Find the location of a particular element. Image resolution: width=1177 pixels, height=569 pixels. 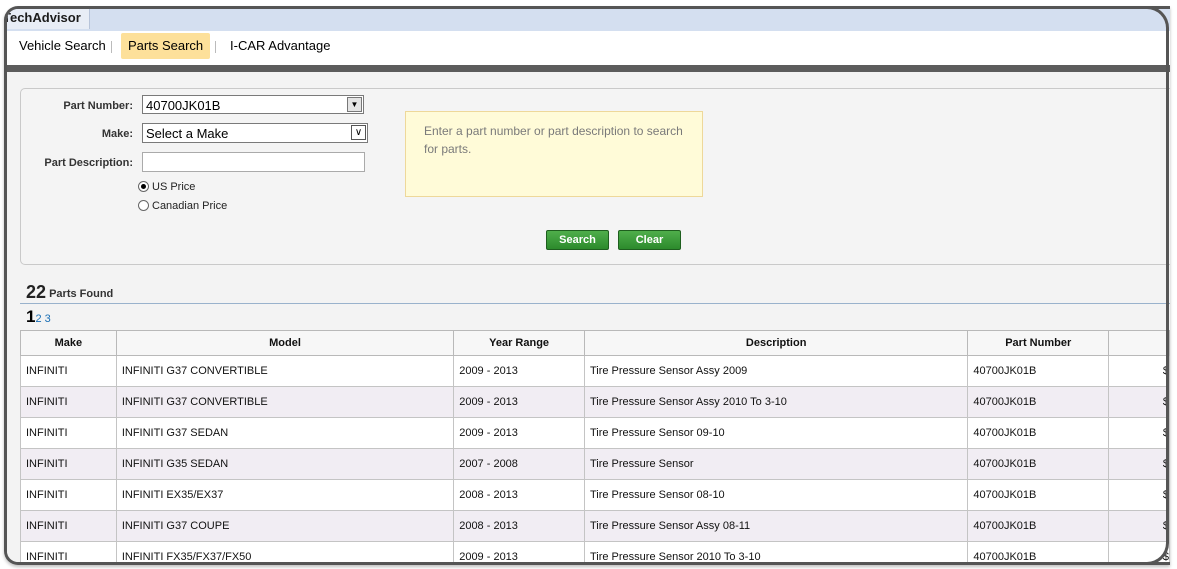

part-description-input is located at coordinates (253, 162).